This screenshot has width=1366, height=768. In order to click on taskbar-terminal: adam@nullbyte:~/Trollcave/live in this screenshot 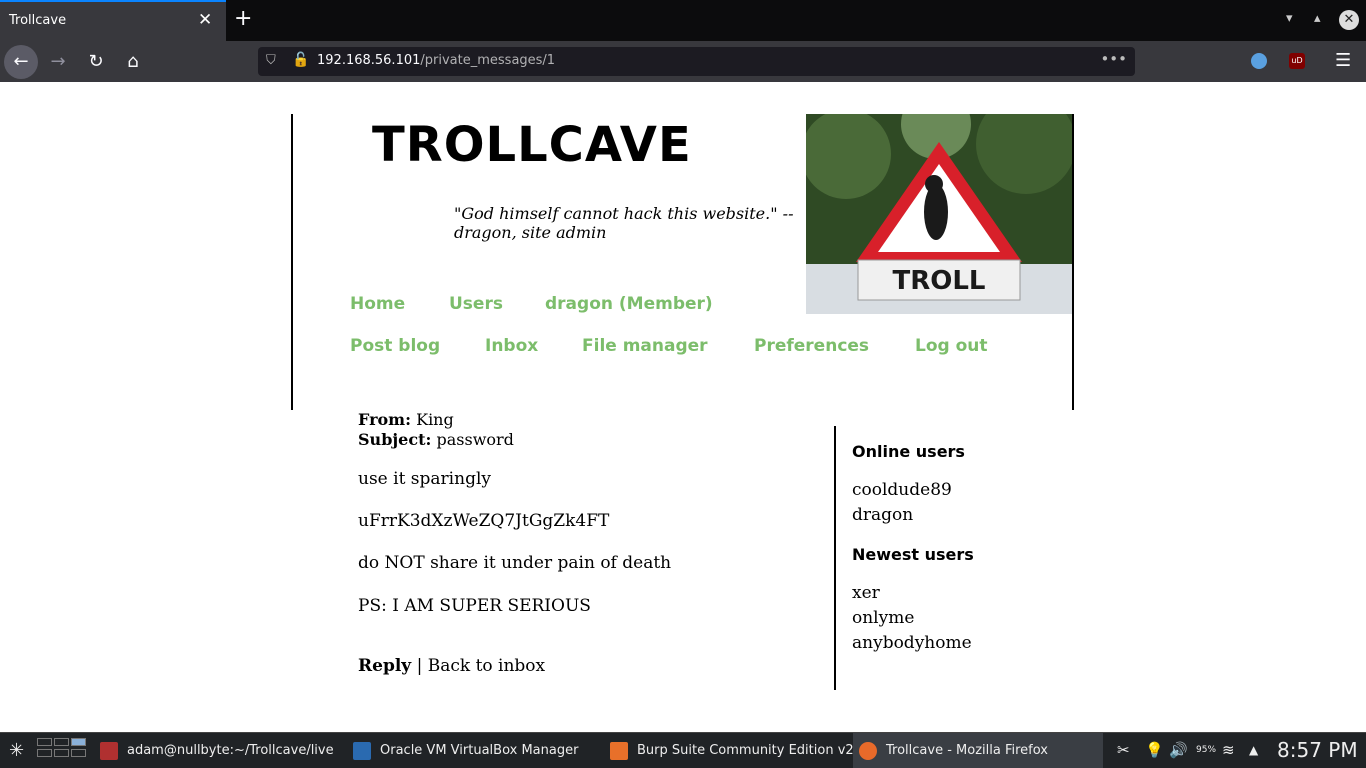, I will do `click(217, 750)`.